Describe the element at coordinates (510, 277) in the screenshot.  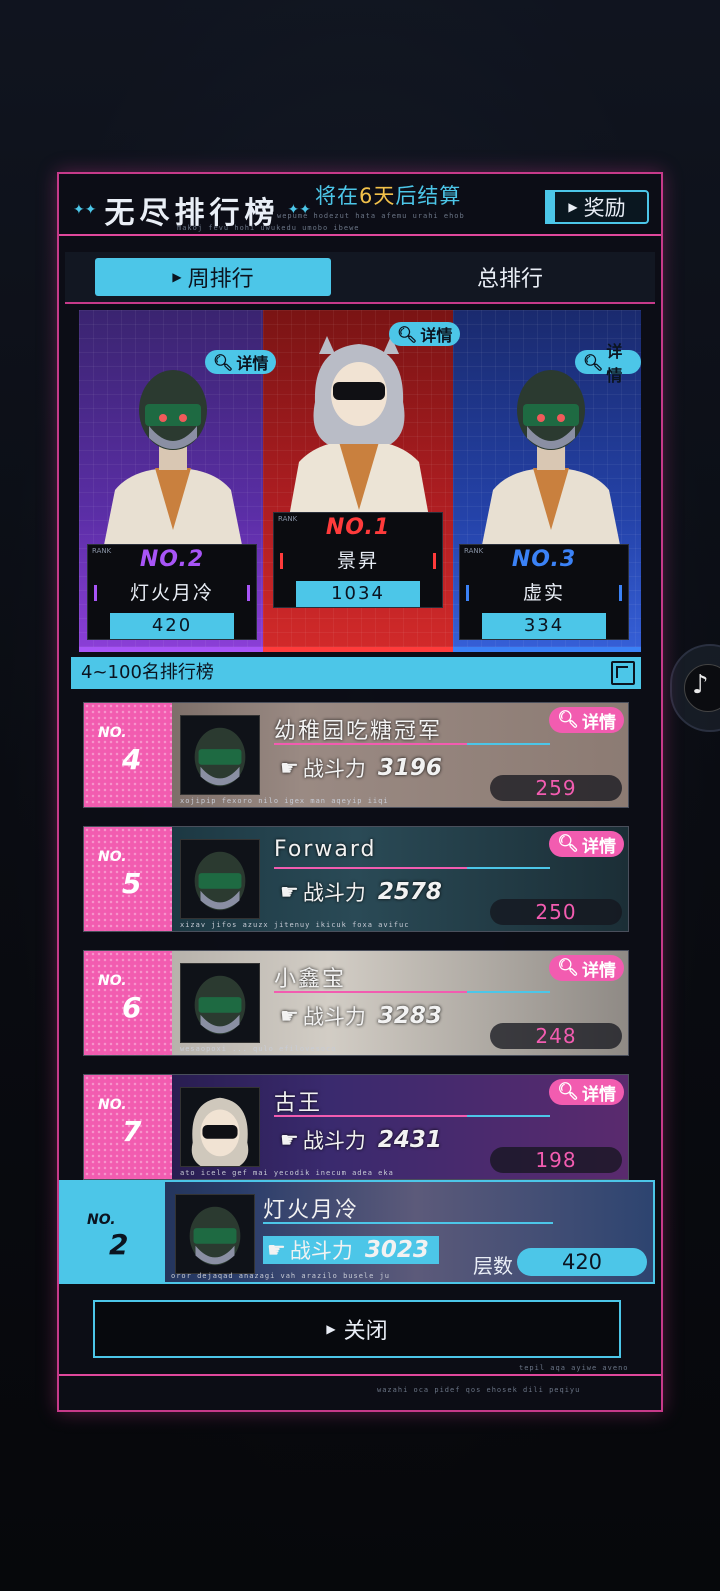
I see `tab-overall: 总排行` at that location.